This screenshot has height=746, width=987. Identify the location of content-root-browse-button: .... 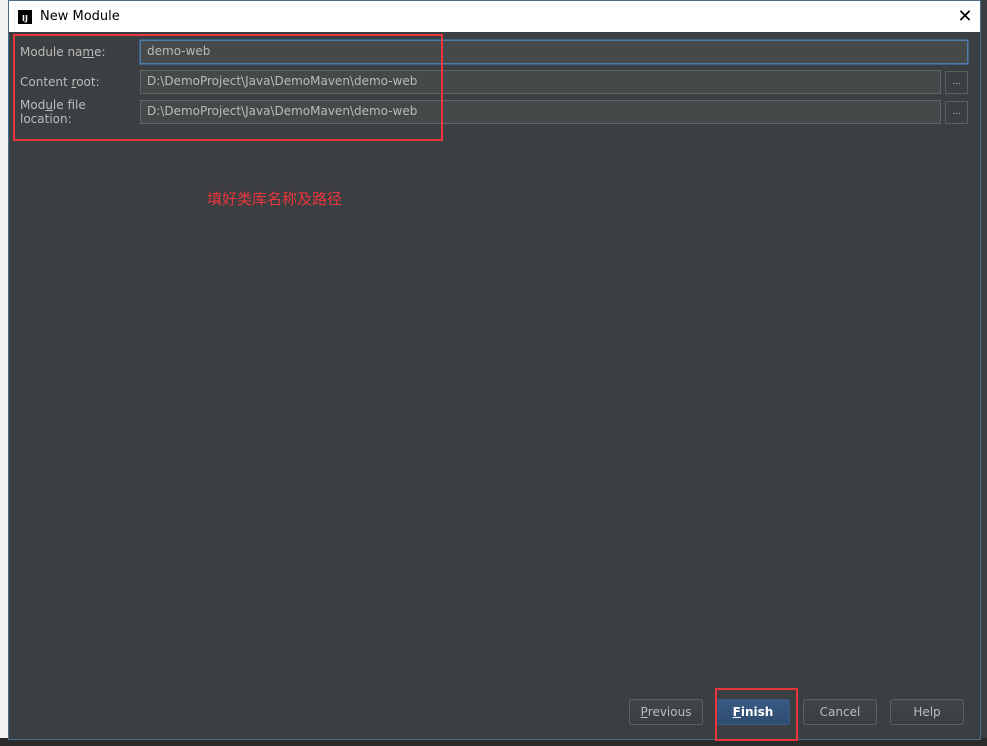
(956, 82).